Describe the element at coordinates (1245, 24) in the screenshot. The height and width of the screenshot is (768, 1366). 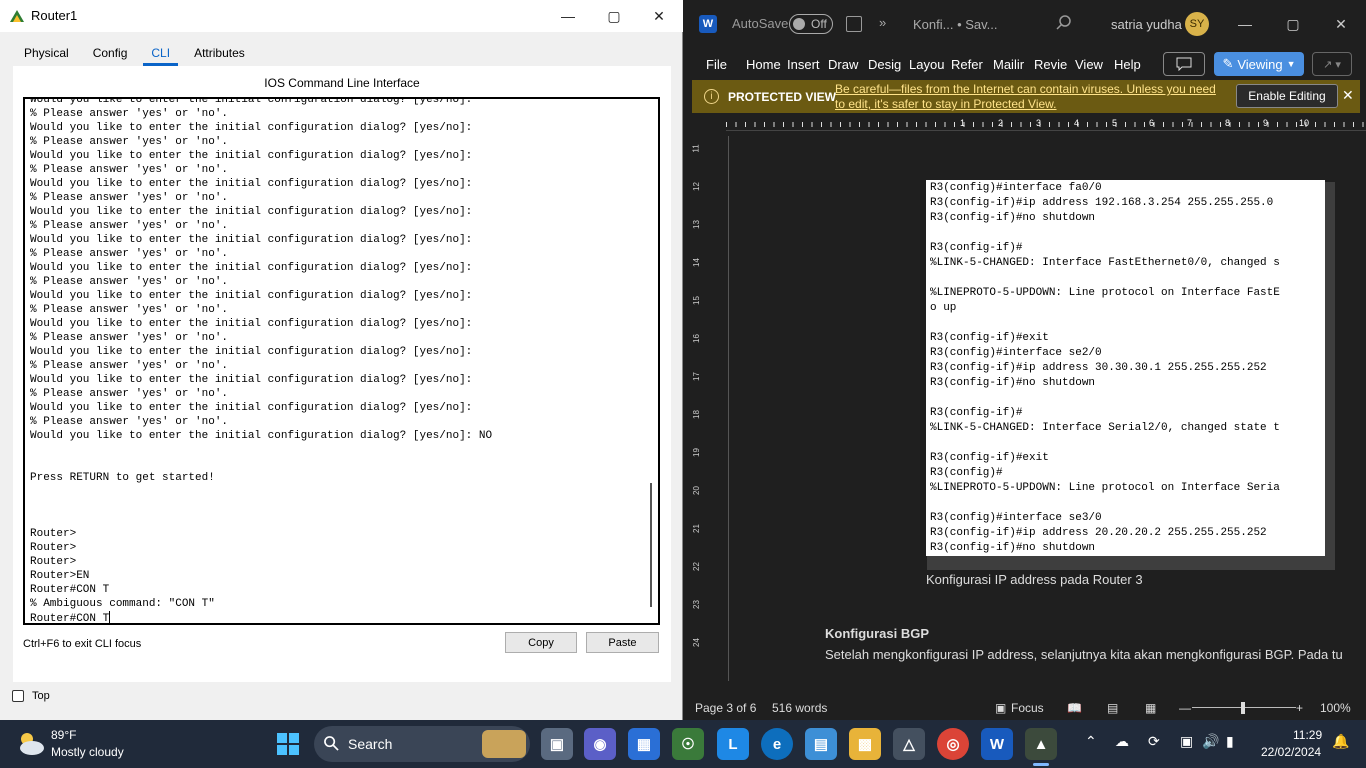
I see `word-minimize-button: —` at that location.